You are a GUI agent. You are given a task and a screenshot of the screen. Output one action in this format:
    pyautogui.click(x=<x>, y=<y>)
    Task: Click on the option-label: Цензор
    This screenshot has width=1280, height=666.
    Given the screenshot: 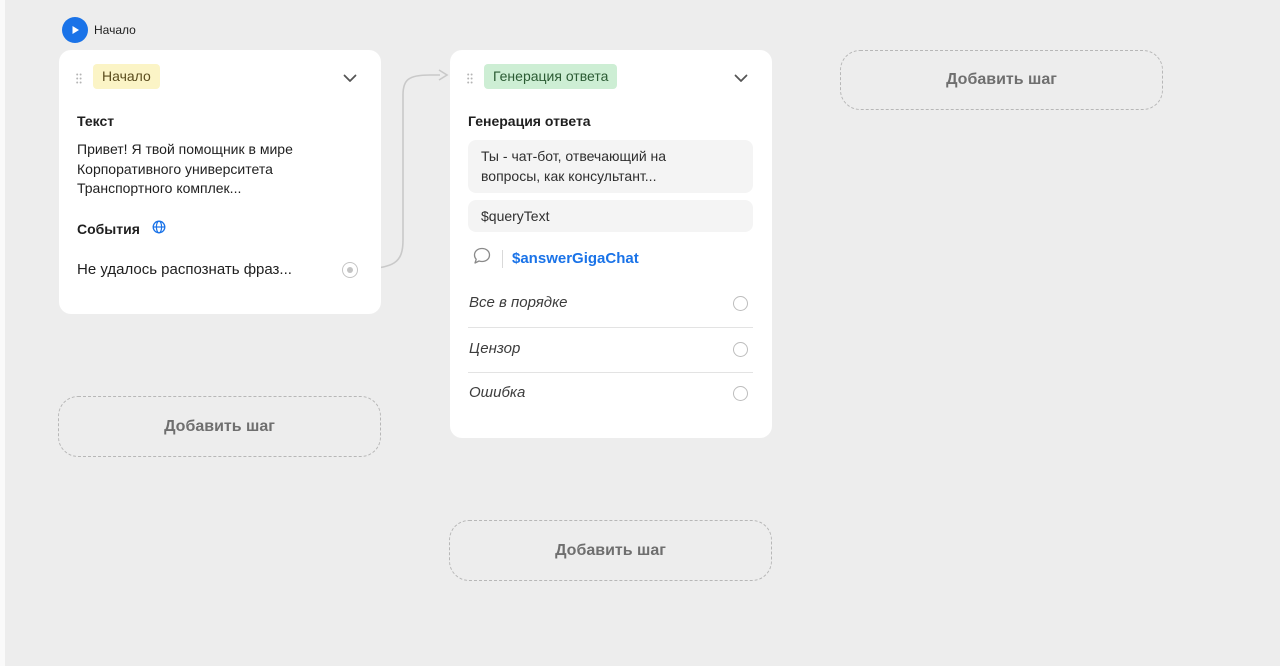 What is the action you would take?
    pyautogui.click(x=495, y=348)
    